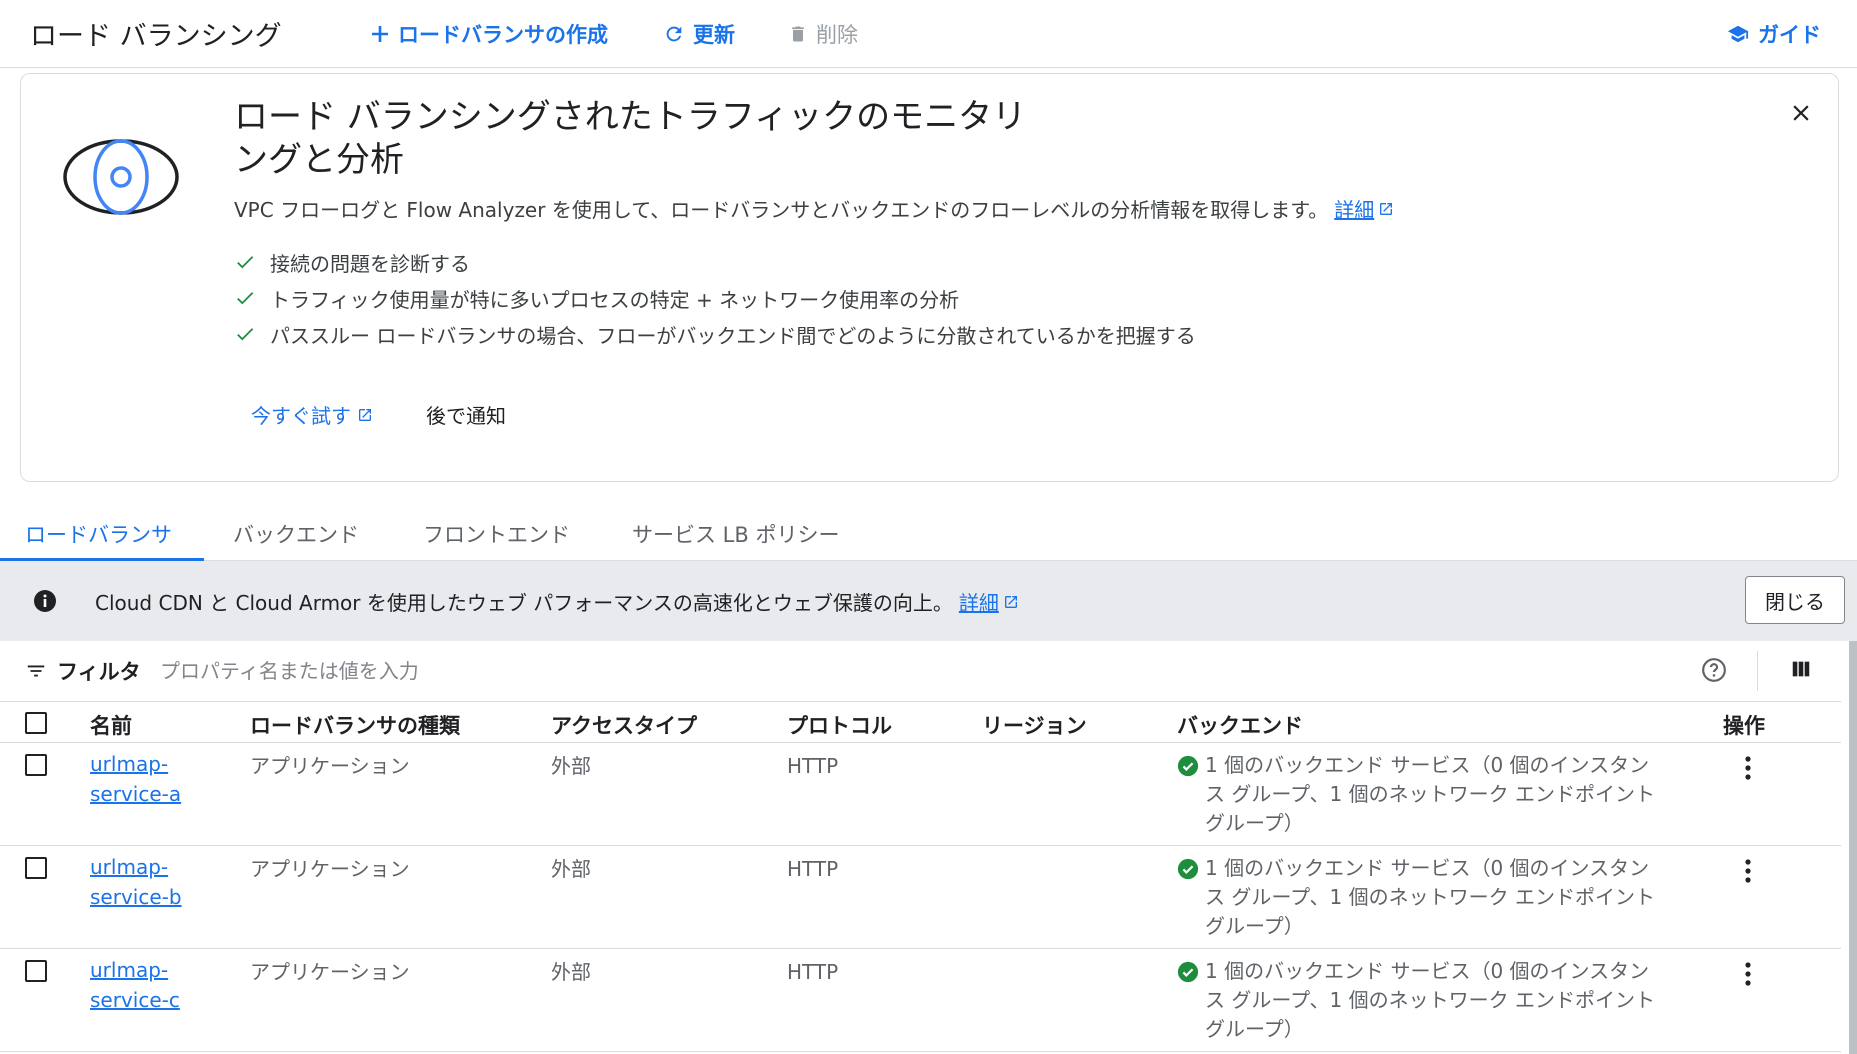 Image resolution: width=1857 pixels, height=1054 pixels. I want to click on filter-bar: フィルタ, so click(920, 671).